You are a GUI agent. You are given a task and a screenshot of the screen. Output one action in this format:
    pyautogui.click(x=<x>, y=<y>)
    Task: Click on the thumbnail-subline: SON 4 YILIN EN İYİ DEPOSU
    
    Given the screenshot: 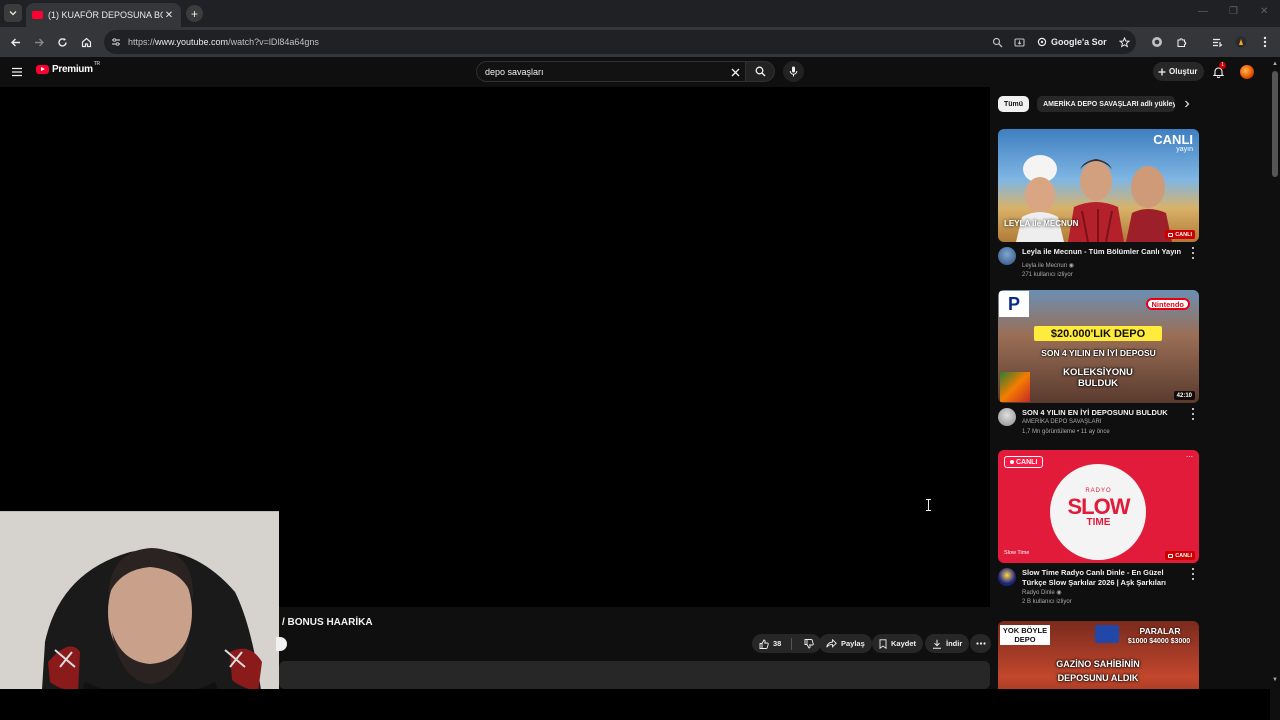 What is the action you would take?
    pyautogui.click(x=1098, y=353)
    